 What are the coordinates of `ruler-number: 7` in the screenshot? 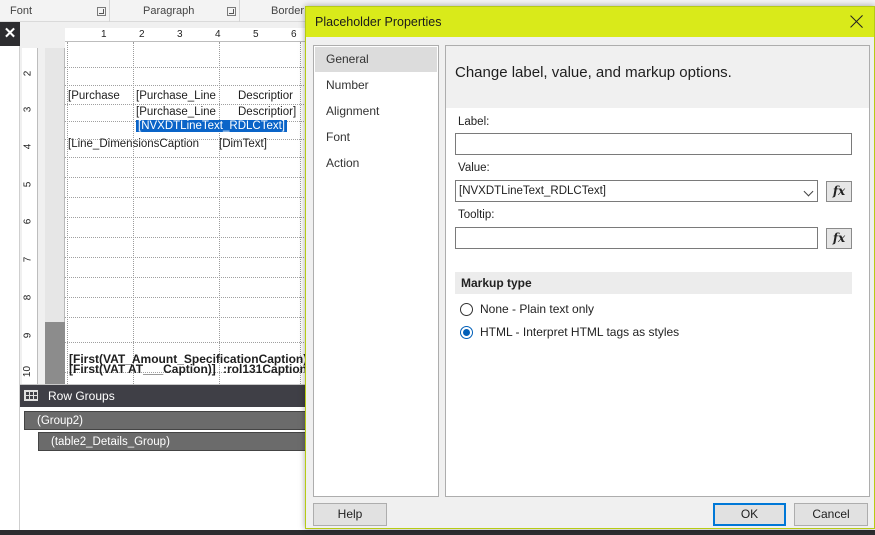 It's located at (28, 259).